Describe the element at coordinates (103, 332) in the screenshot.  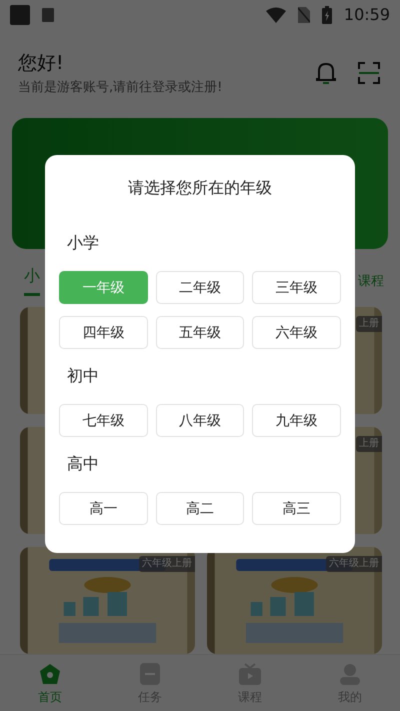
I see `grade-option: 四年级` at that location.